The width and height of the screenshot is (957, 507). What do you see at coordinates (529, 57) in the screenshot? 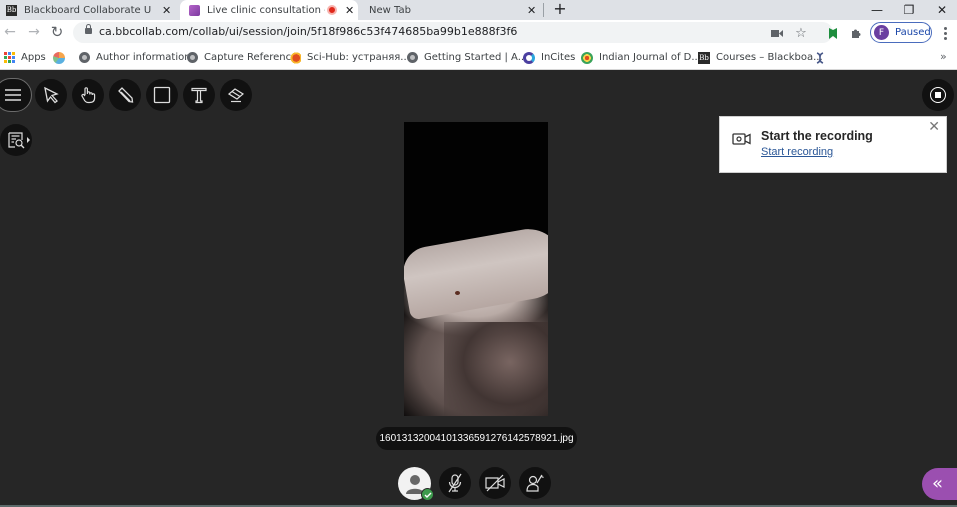
I see `incites-icon` at bounding box center [529, 57].